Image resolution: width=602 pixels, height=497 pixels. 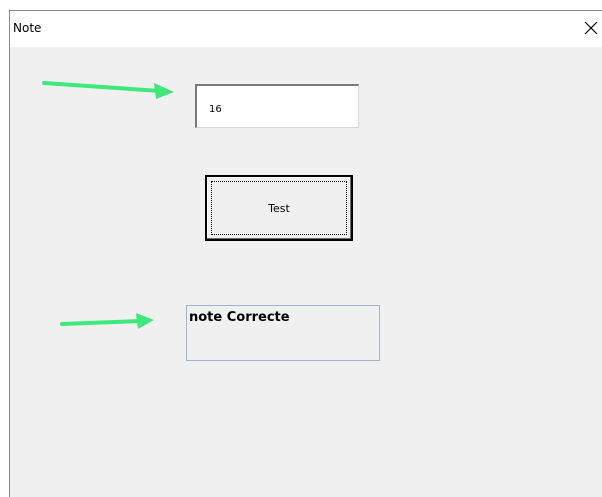 What do you see at coordinates (27, 28) in the screenshot?
I see `window-title: Note` at bounding box center [27, 28].